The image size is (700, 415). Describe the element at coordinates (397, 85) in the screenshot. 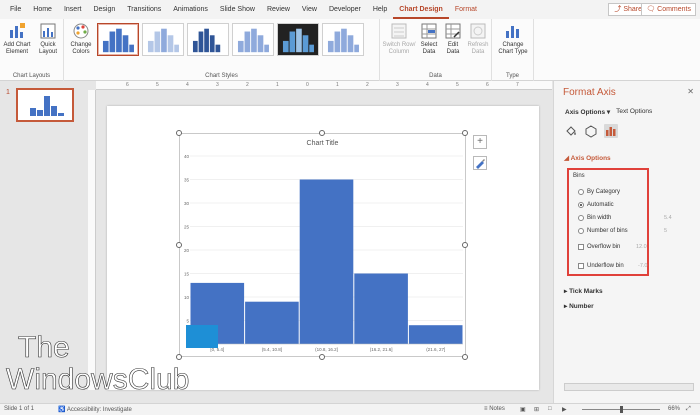

I see `ruler-tick-label: 3` at that location.